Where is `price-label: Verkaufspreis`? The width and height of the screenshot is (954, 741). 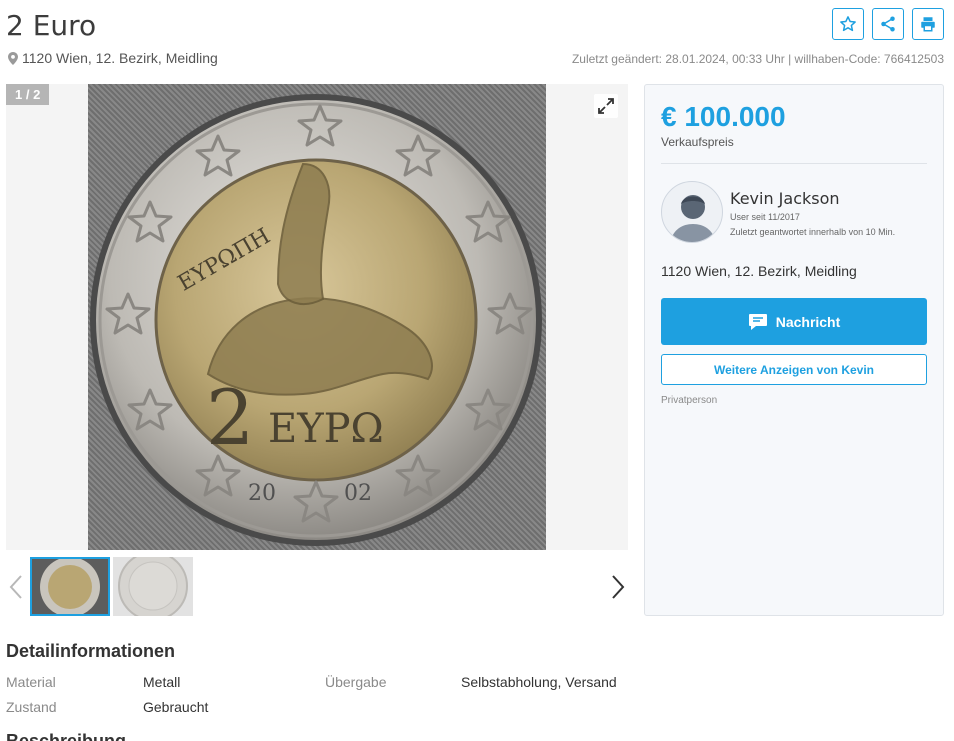 price-label: Verkaufspreis is located at coordinates (697, 142).